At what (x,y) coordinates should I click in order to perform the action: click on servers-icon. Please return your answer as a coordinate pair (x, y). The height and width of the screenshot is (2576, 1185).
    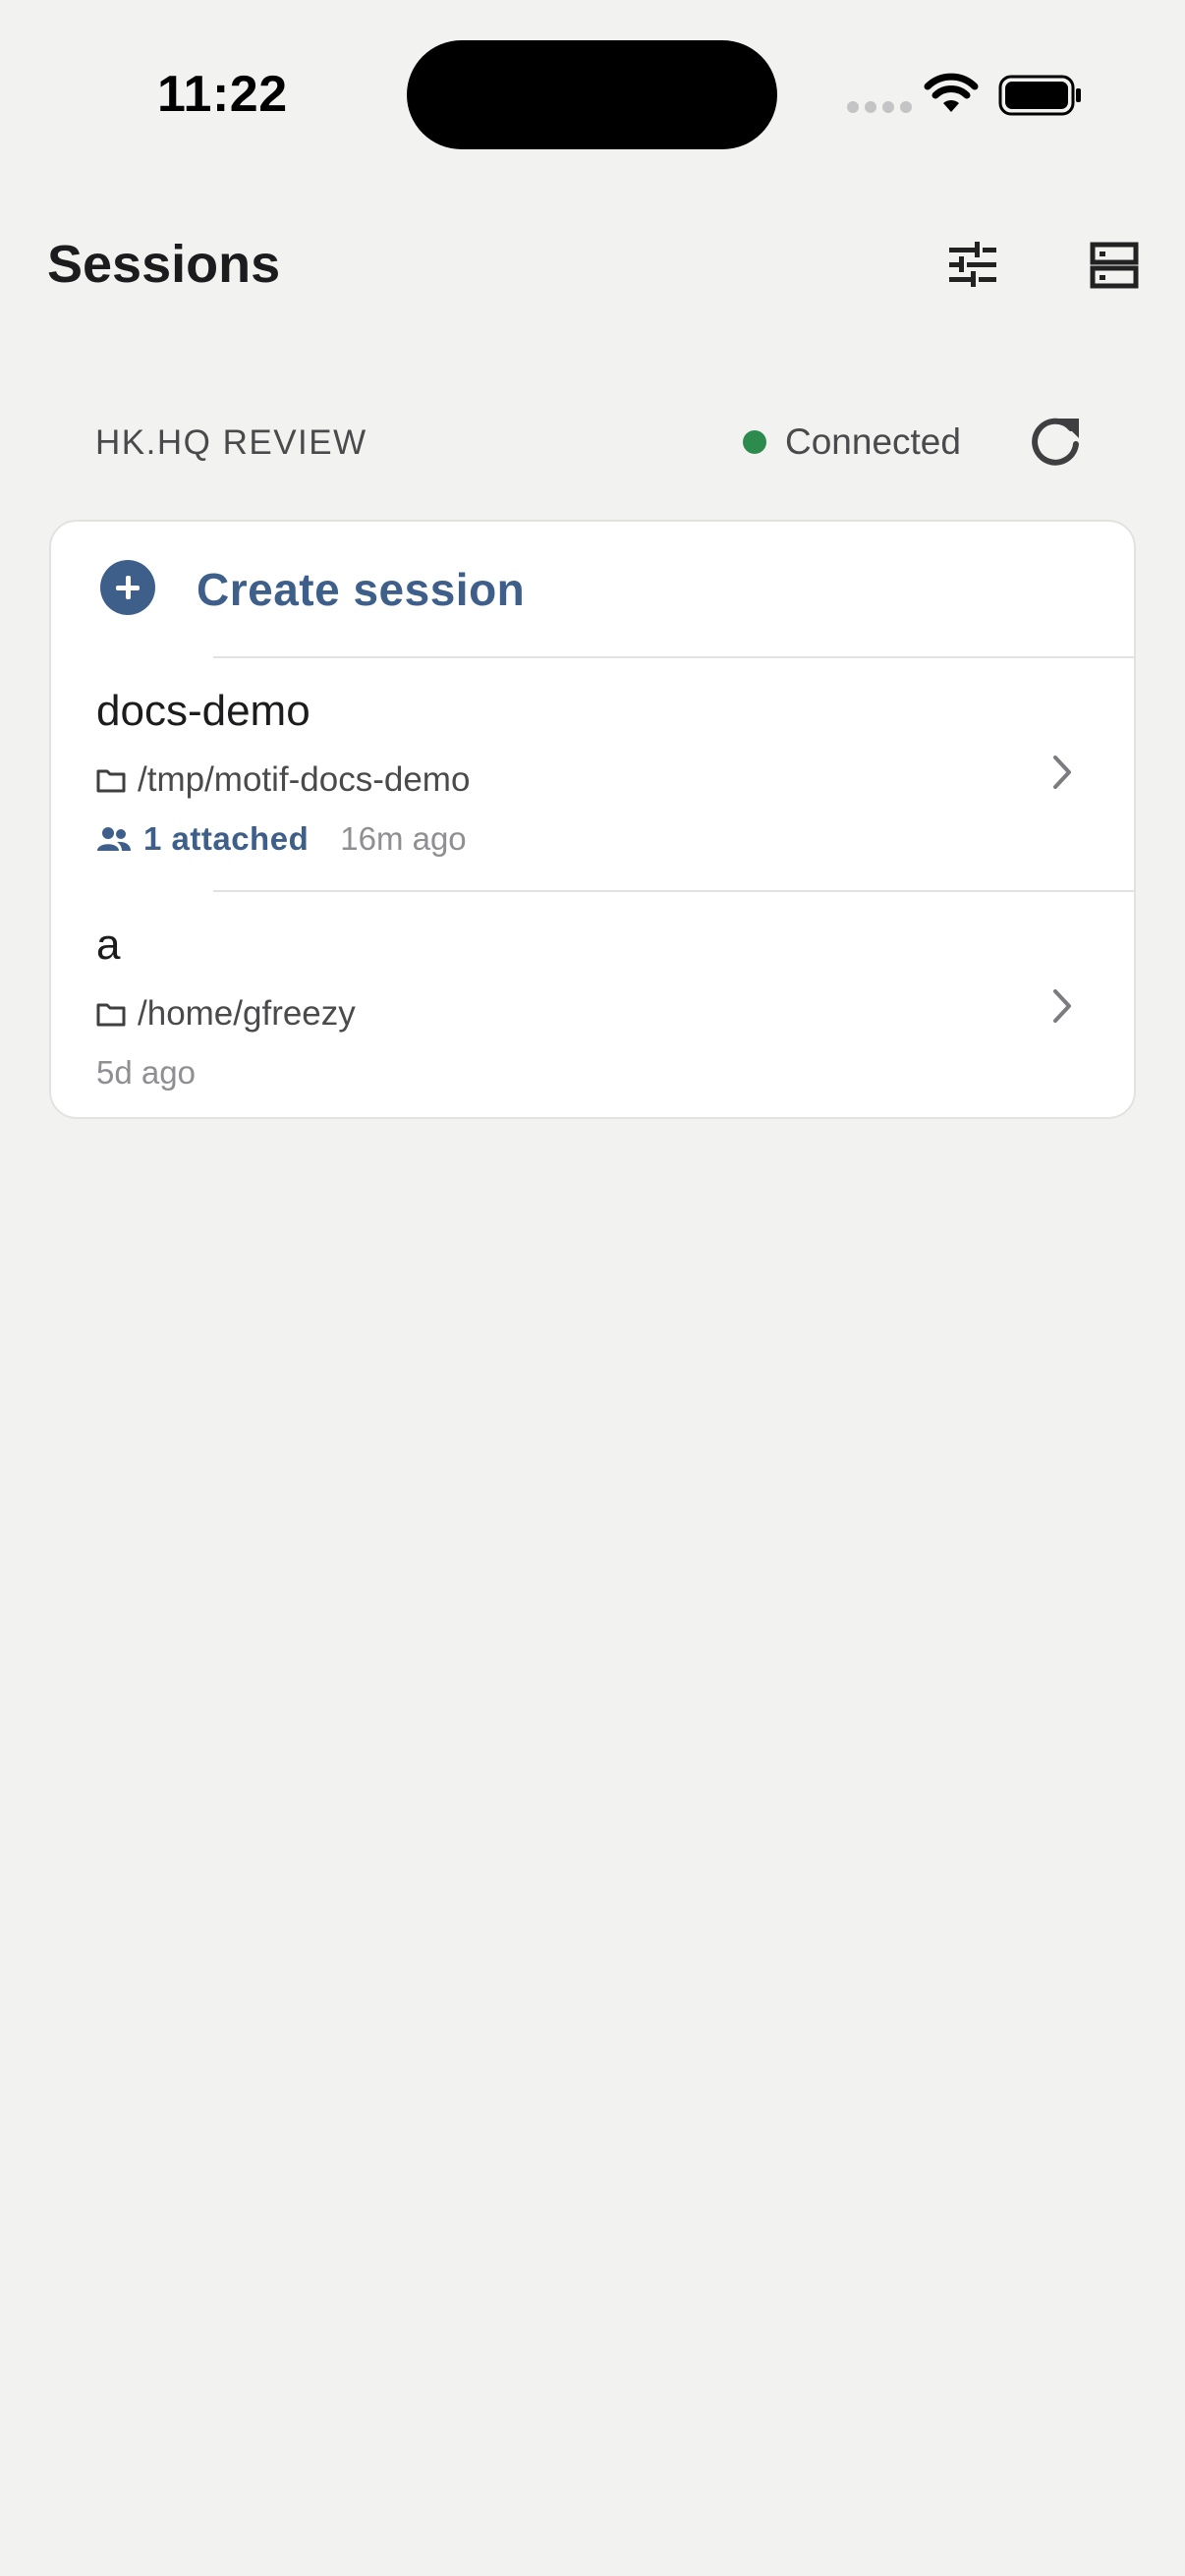
    Looking at the image, I should click on (1115, 265).